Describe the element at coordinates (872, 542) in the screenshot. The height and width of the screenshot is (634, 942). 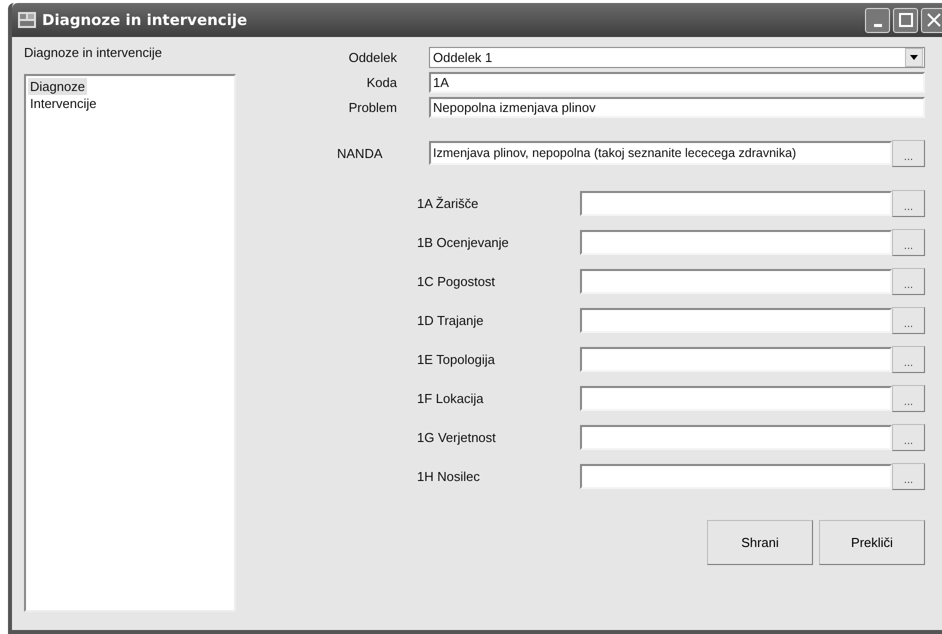
I see `dialog-button: Prekliči` at that location.